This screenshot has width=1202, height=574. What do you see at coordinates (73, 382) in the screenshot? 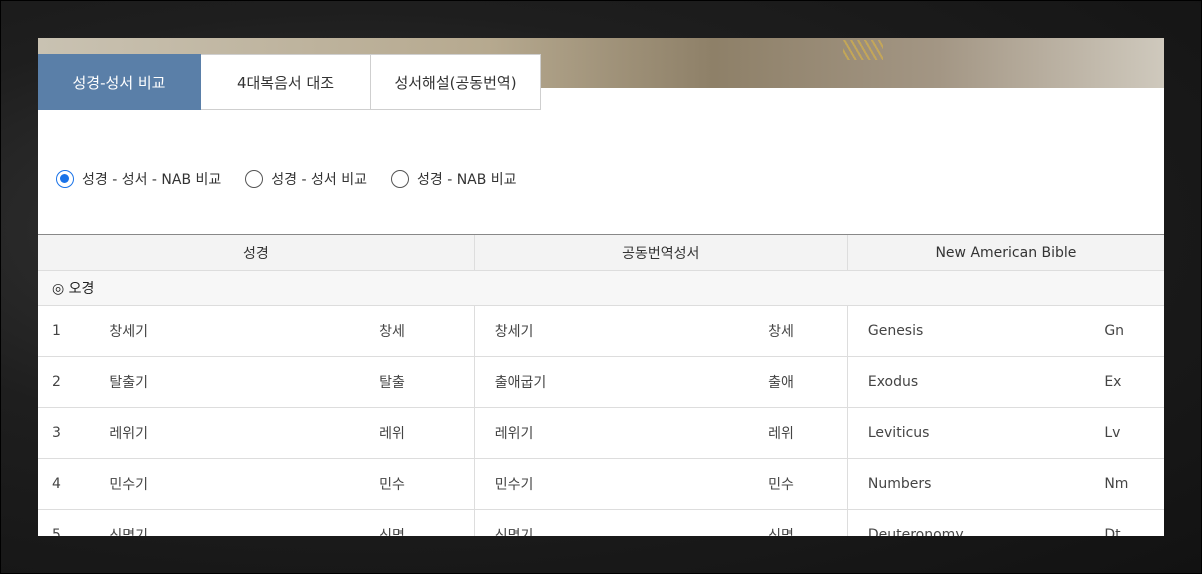
I see `row-number: 2` at bounding box center [73, 382].